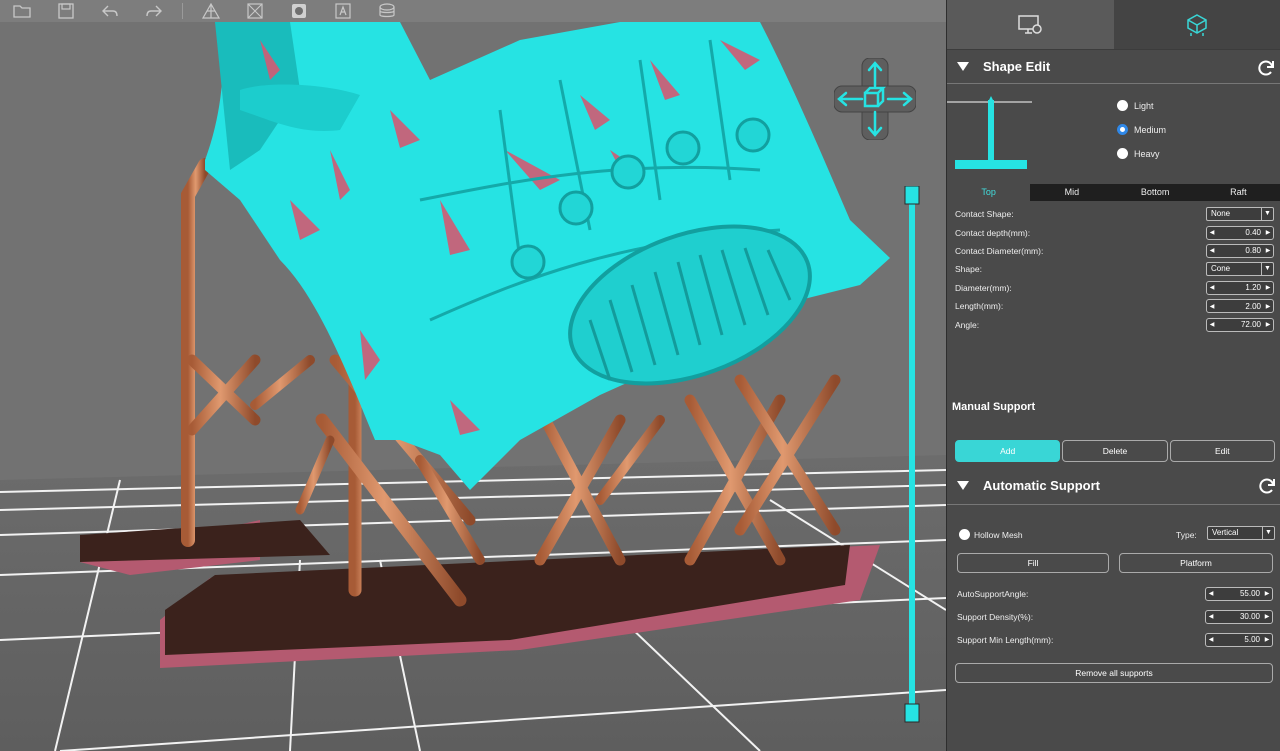 The image size is (1280, 751). Describe the element at coordinates (1072, 192) in the screenshot. I see `tab-mid: Mid` at that location.